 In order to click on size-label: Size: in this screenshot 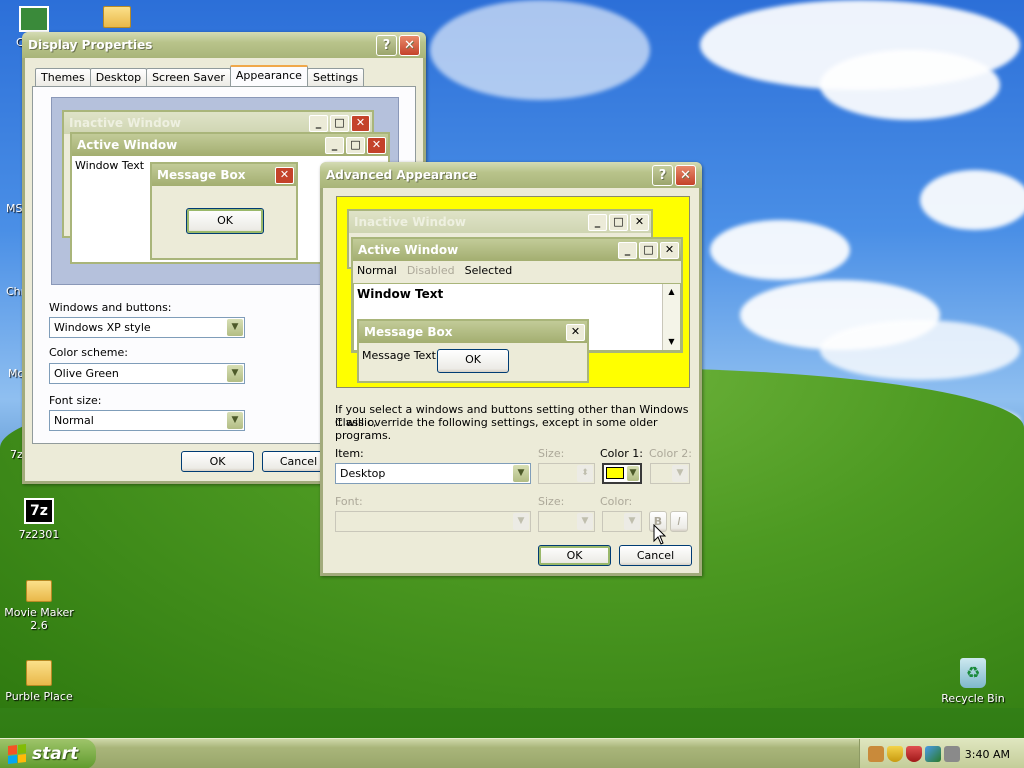, I will do `click(551, 453)`.